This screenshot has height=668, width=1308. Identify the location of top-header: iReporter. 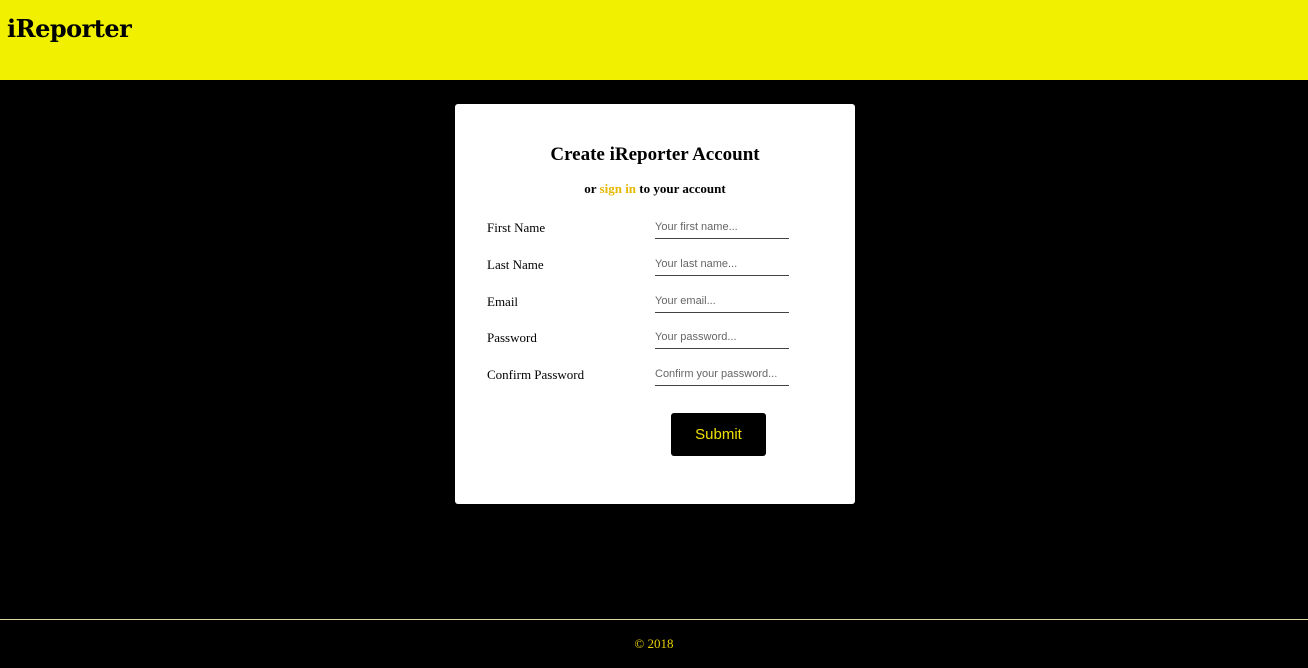
(654, 40).